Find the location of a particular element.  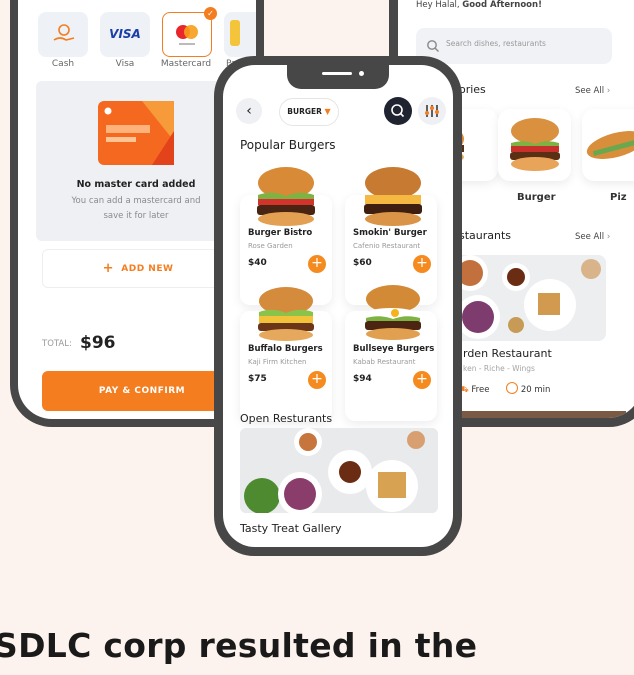

add-new-label: ADD NEW is located at coordinates (147, 269).